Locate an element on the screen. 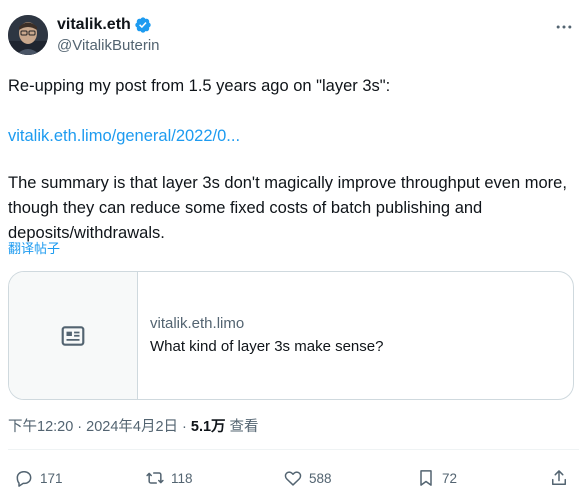 This screenshot has height=500, width=587. share-icon is located at coordinates (559, 477).